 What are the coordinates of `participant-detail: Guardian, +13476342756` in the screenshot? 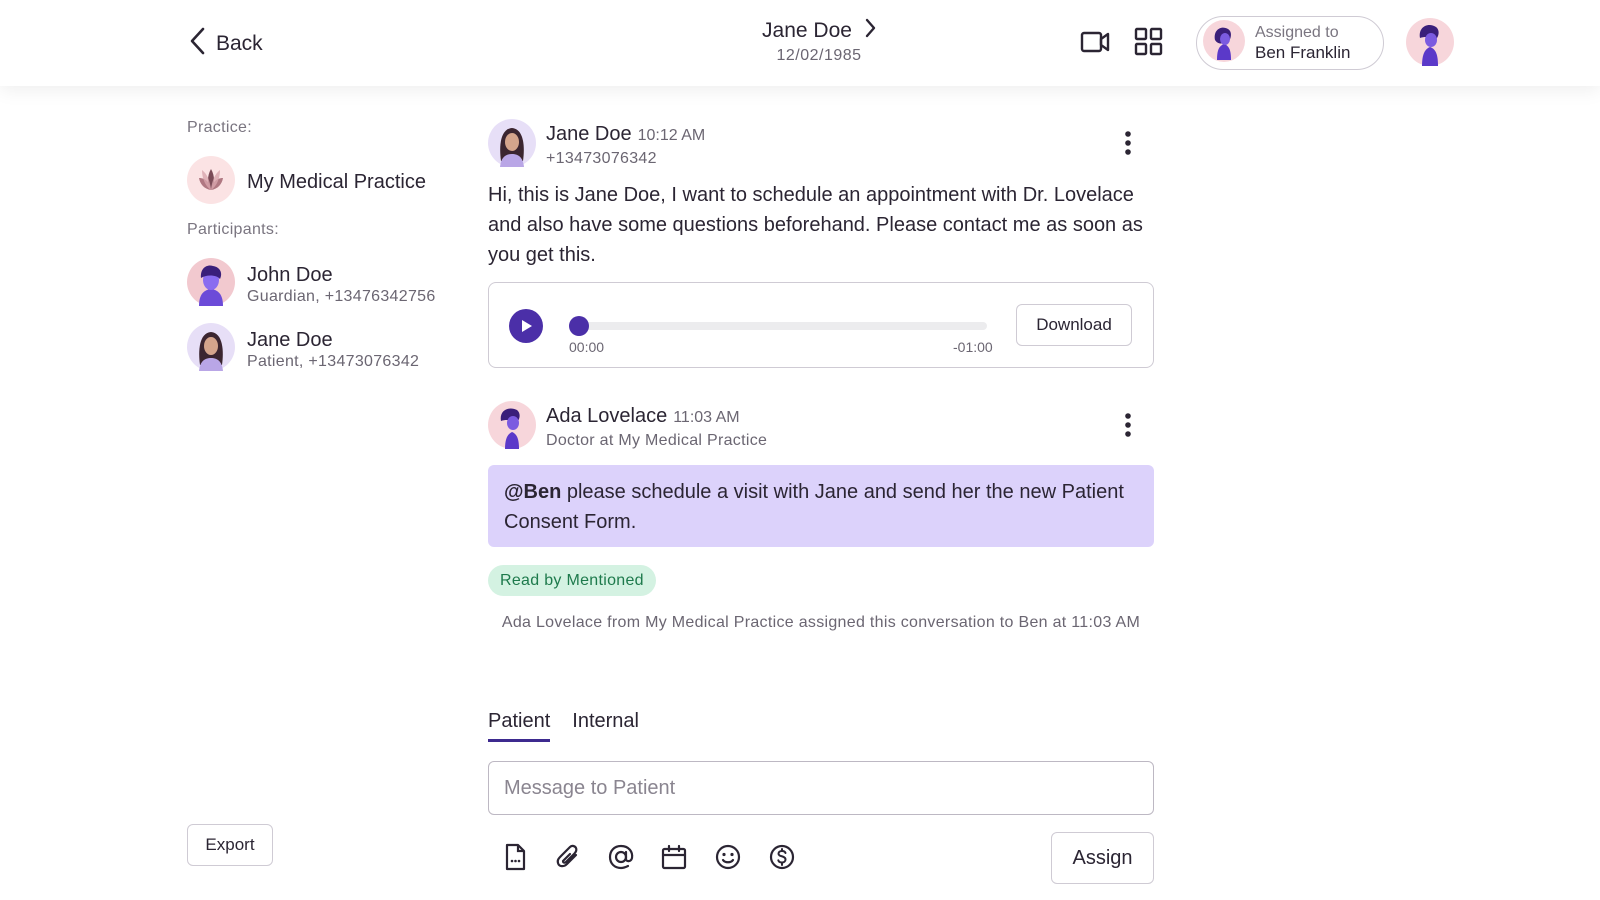 It's located at (341, 296).